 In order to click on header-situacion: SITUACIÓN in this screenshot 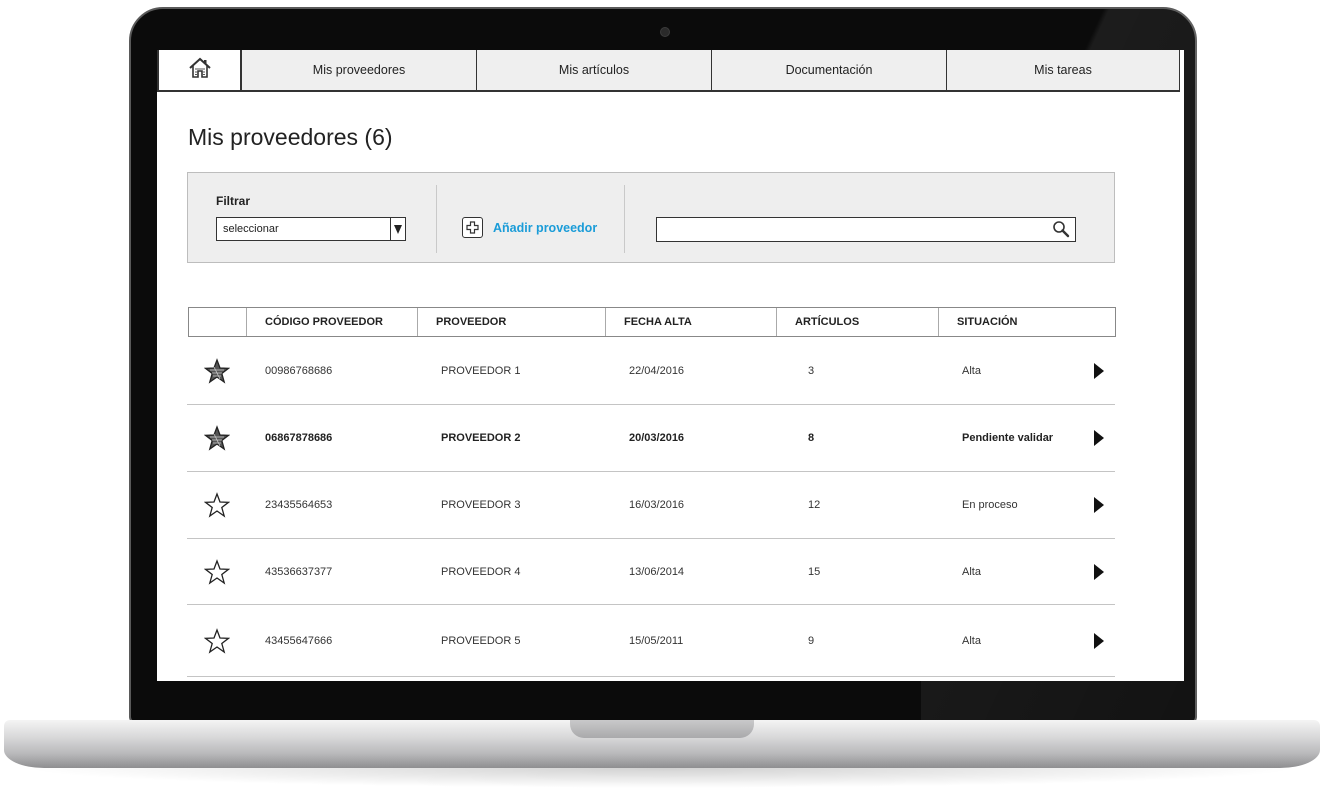, I will do `click(1026, 322)`.